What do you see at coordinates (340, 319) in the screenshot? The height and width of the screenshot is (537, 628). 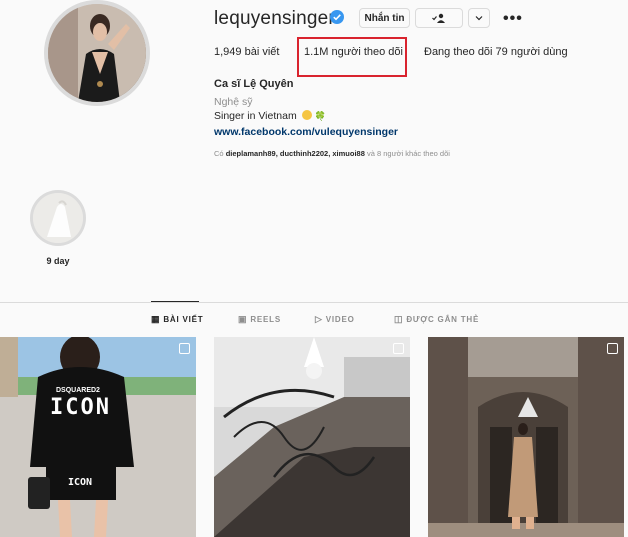 I see `tab-video-label: VIDEO` at bounding box center [340, 319].